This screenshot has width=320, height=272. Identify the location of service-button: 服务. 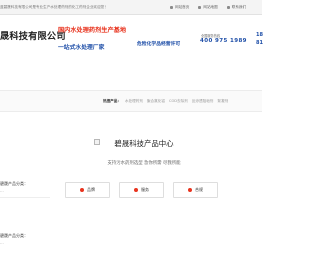
(141, 190).